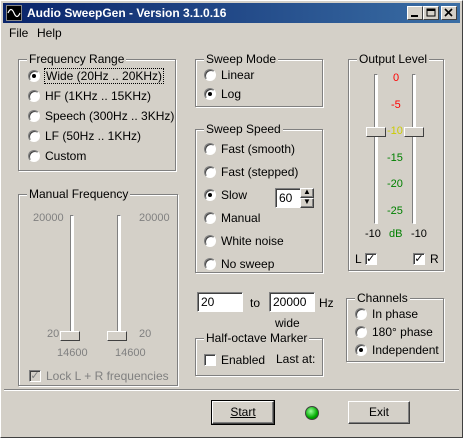 The image size is (463, 438). Describe the element at coordinates (405, 350) in the screenshot. I see `channels-option-label: Independent` at that location.